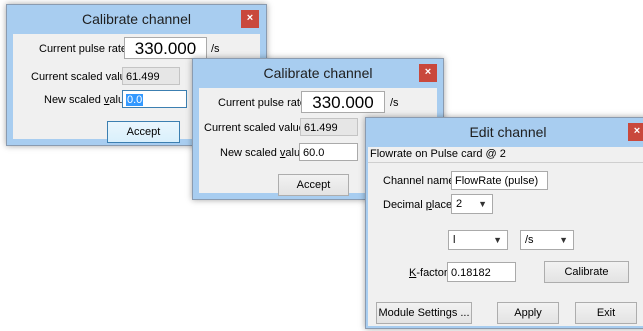 This screenshot has height=331, width=643. I want to click on window-title: Edit channel, so click(504, 132).